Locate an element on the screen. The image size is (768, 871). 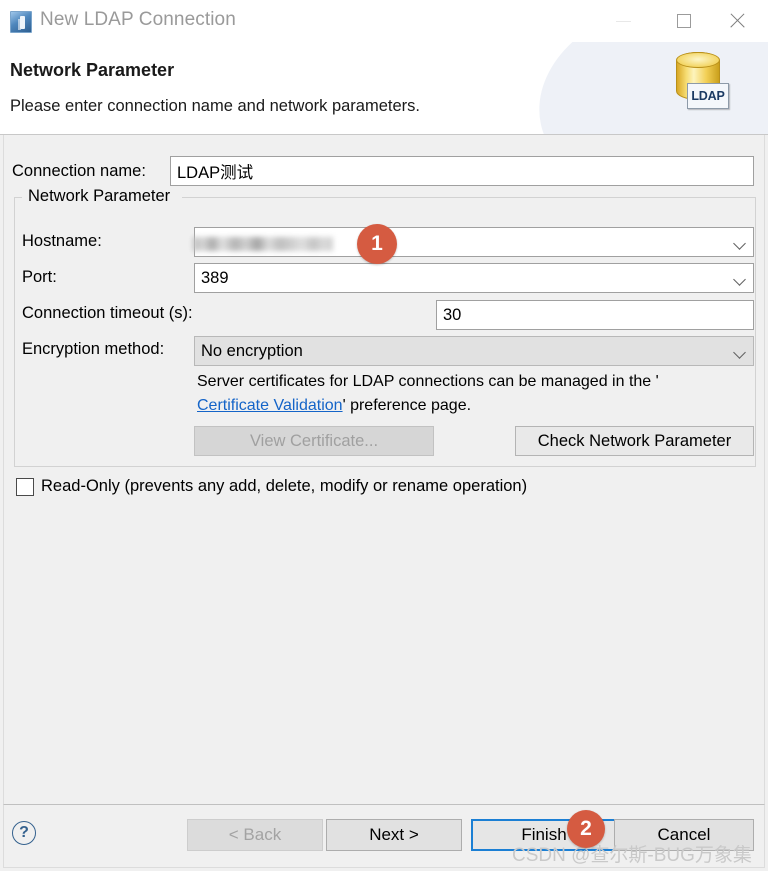
minimize-button is located at coordinates (623, 21).